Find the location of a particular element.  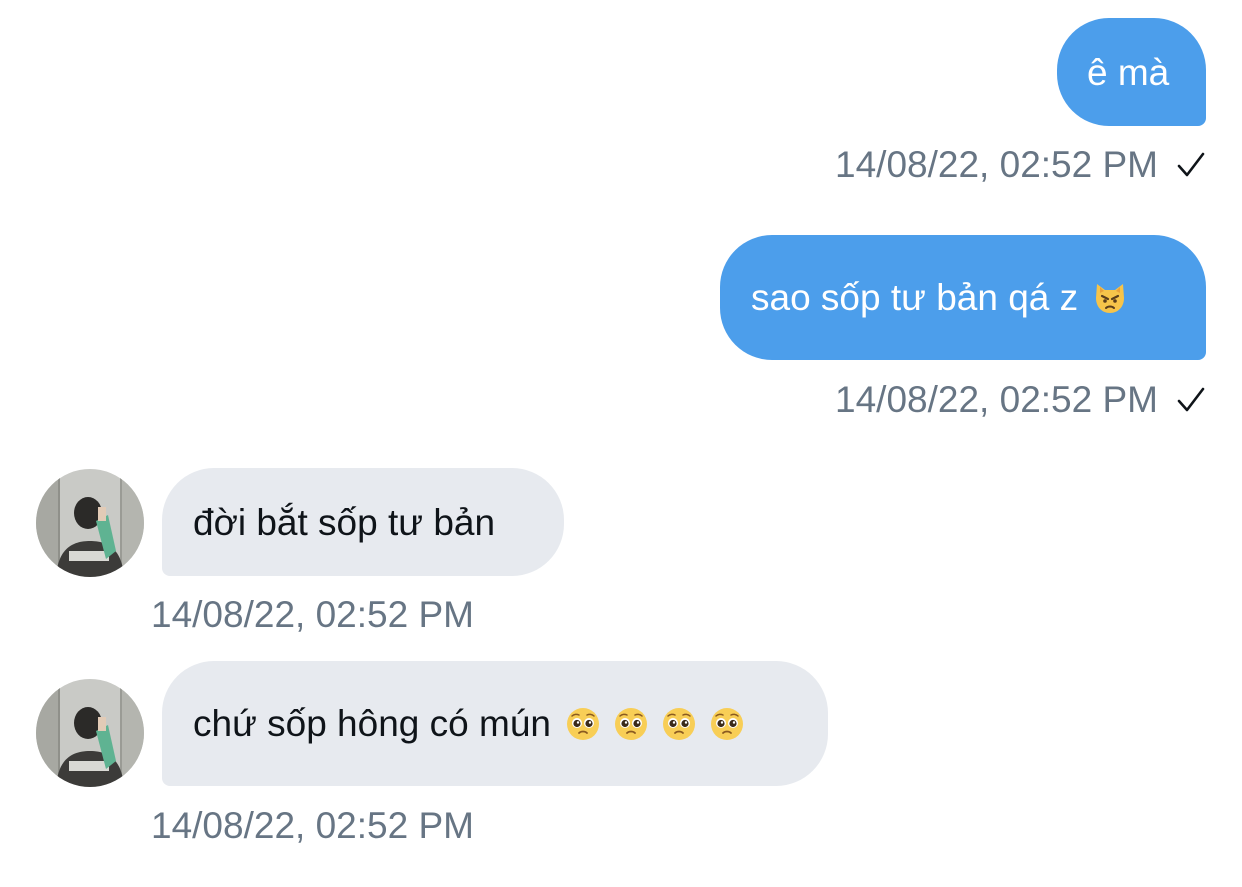

outgoing-message-bubble: sao sốp tư bản qá z is located at coordinates (963, 297).